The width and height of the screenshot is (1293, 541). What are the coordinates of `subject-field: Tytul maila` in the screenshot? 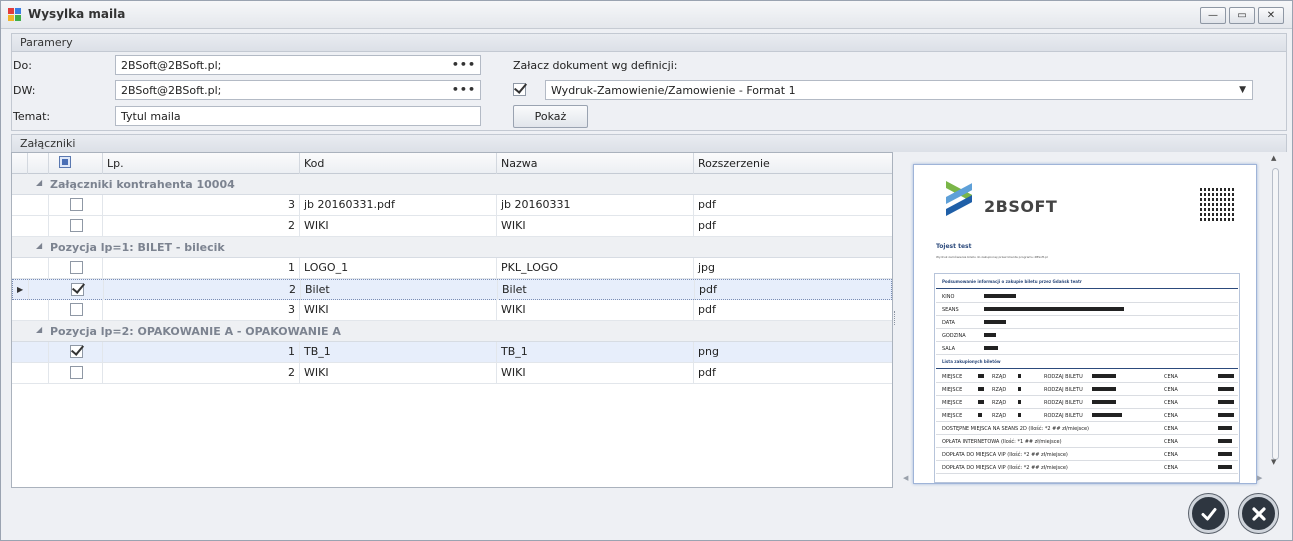 It's located at (298, 116).